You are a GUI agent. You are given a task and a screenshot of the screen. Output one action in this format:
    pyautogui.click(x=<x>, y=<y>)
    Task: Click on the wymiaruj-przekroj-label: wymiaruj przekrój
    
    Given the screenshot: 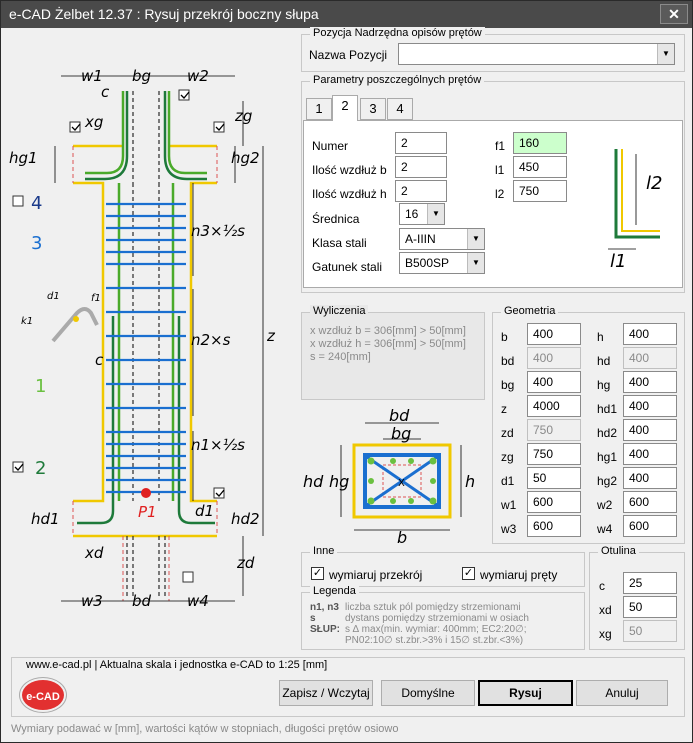 What is the action you would take?
    pyautogui.click(x=375, y=575)
    